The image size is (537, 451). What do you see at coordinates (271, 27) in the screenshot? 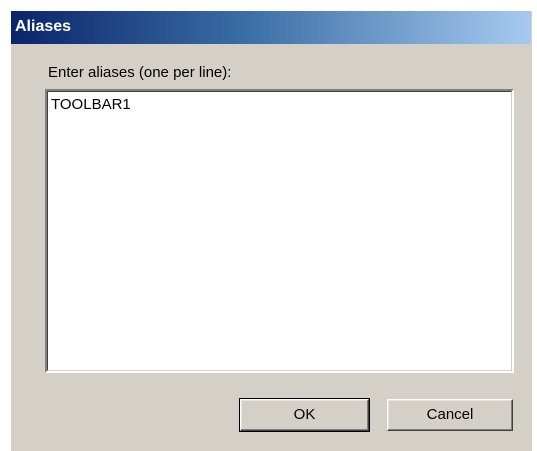
I see `title-bar: Aliases` at bounding box center [271, 27].